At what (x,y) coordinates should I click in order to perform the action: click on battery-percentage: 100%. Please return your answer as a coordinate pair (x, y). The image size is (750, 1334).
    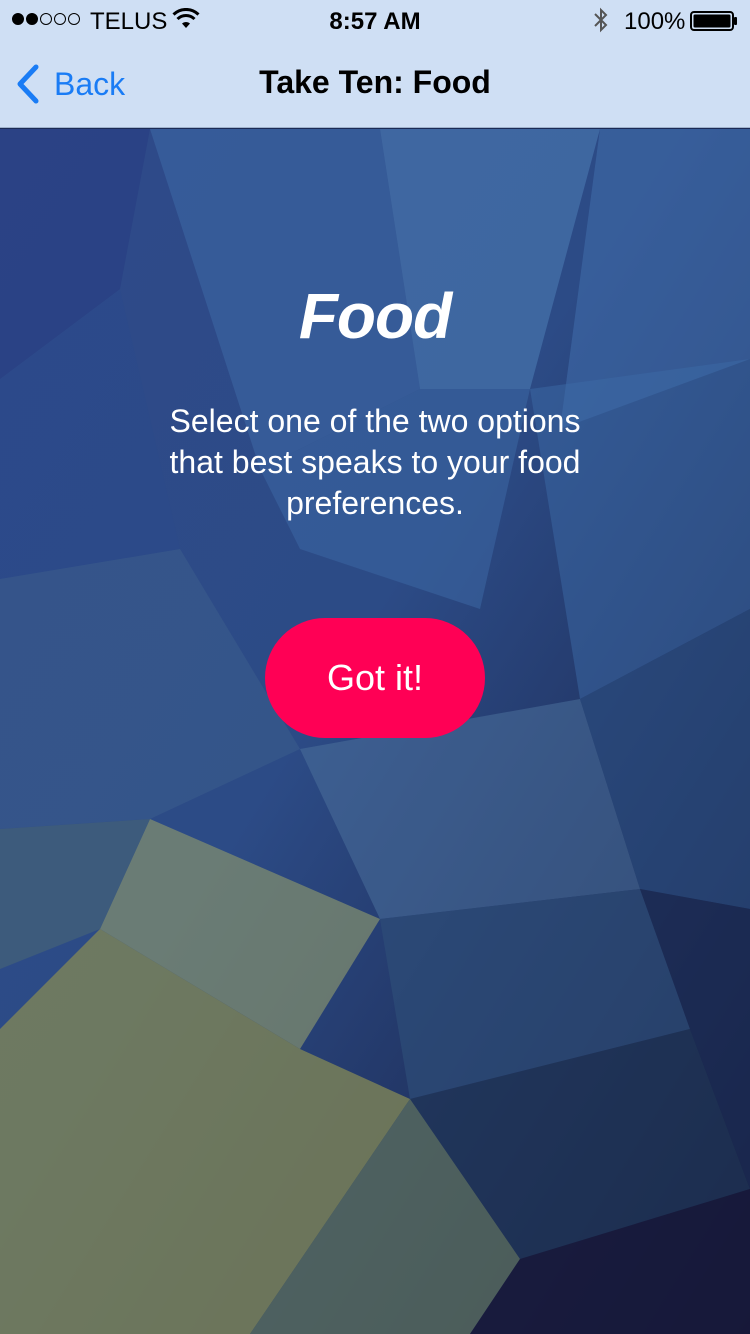
    Looking at the image, I should click on (655, 21).